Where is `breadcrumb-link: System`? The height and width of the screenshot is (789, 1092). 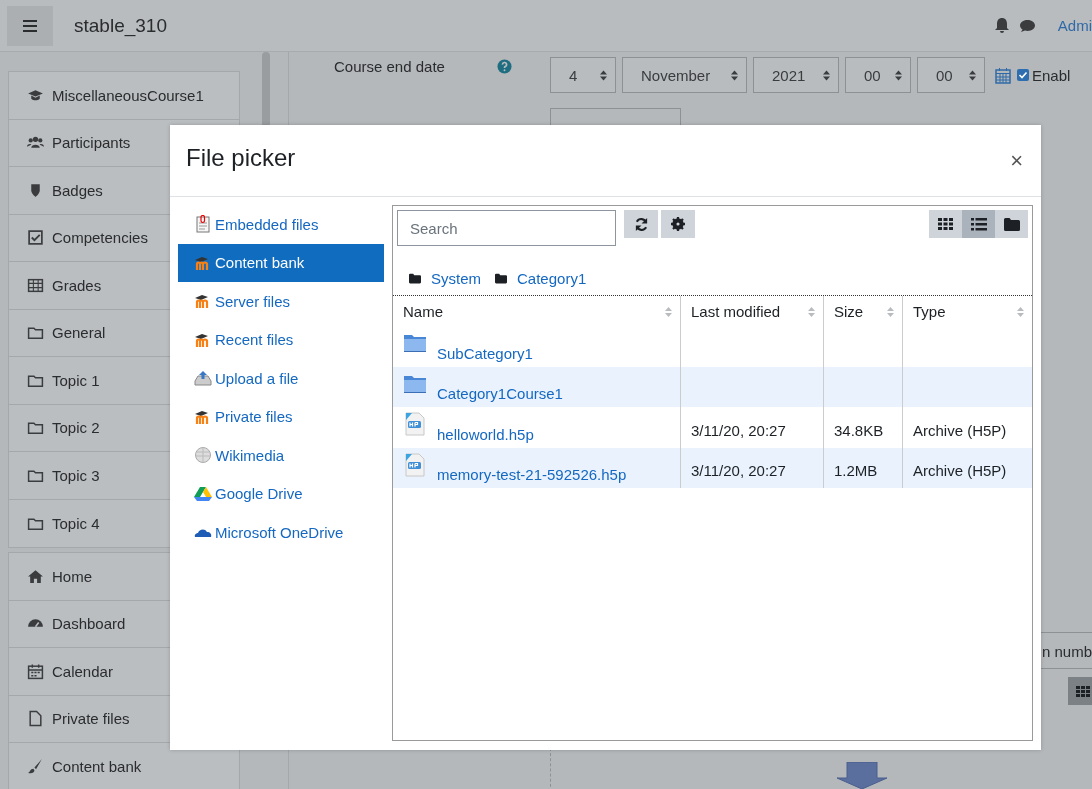 breadcrumb-link: System is located at coordinates (456, 278).